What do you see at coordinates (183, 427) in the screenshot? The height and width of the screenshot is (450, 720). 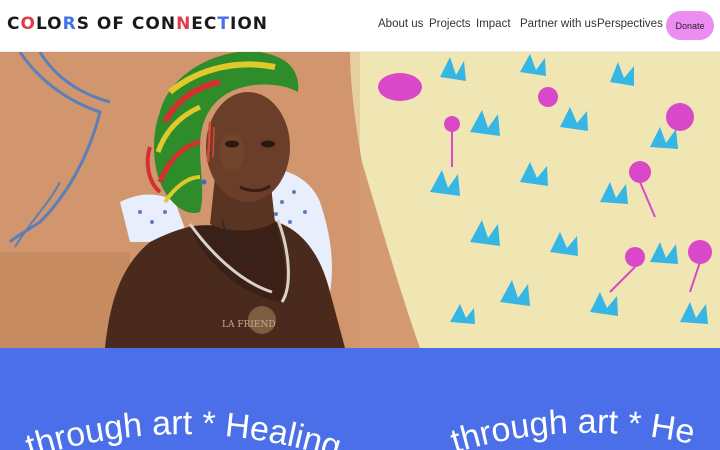 I see `tagline-text-left: through art * Healing` at bounding box center [183, 427].